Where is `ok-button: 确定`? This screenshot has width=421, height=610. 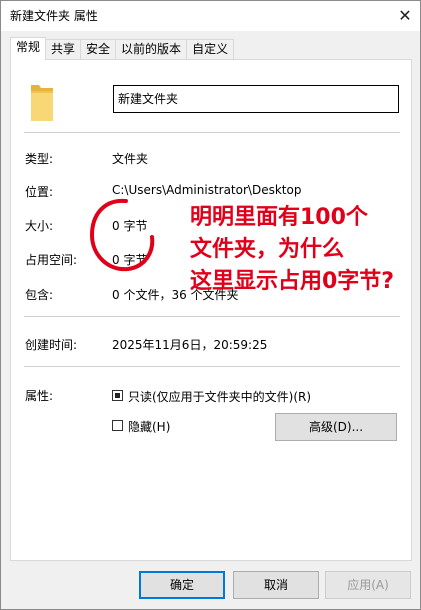 ok-button: 确定 is located at coordinates (182, 585).